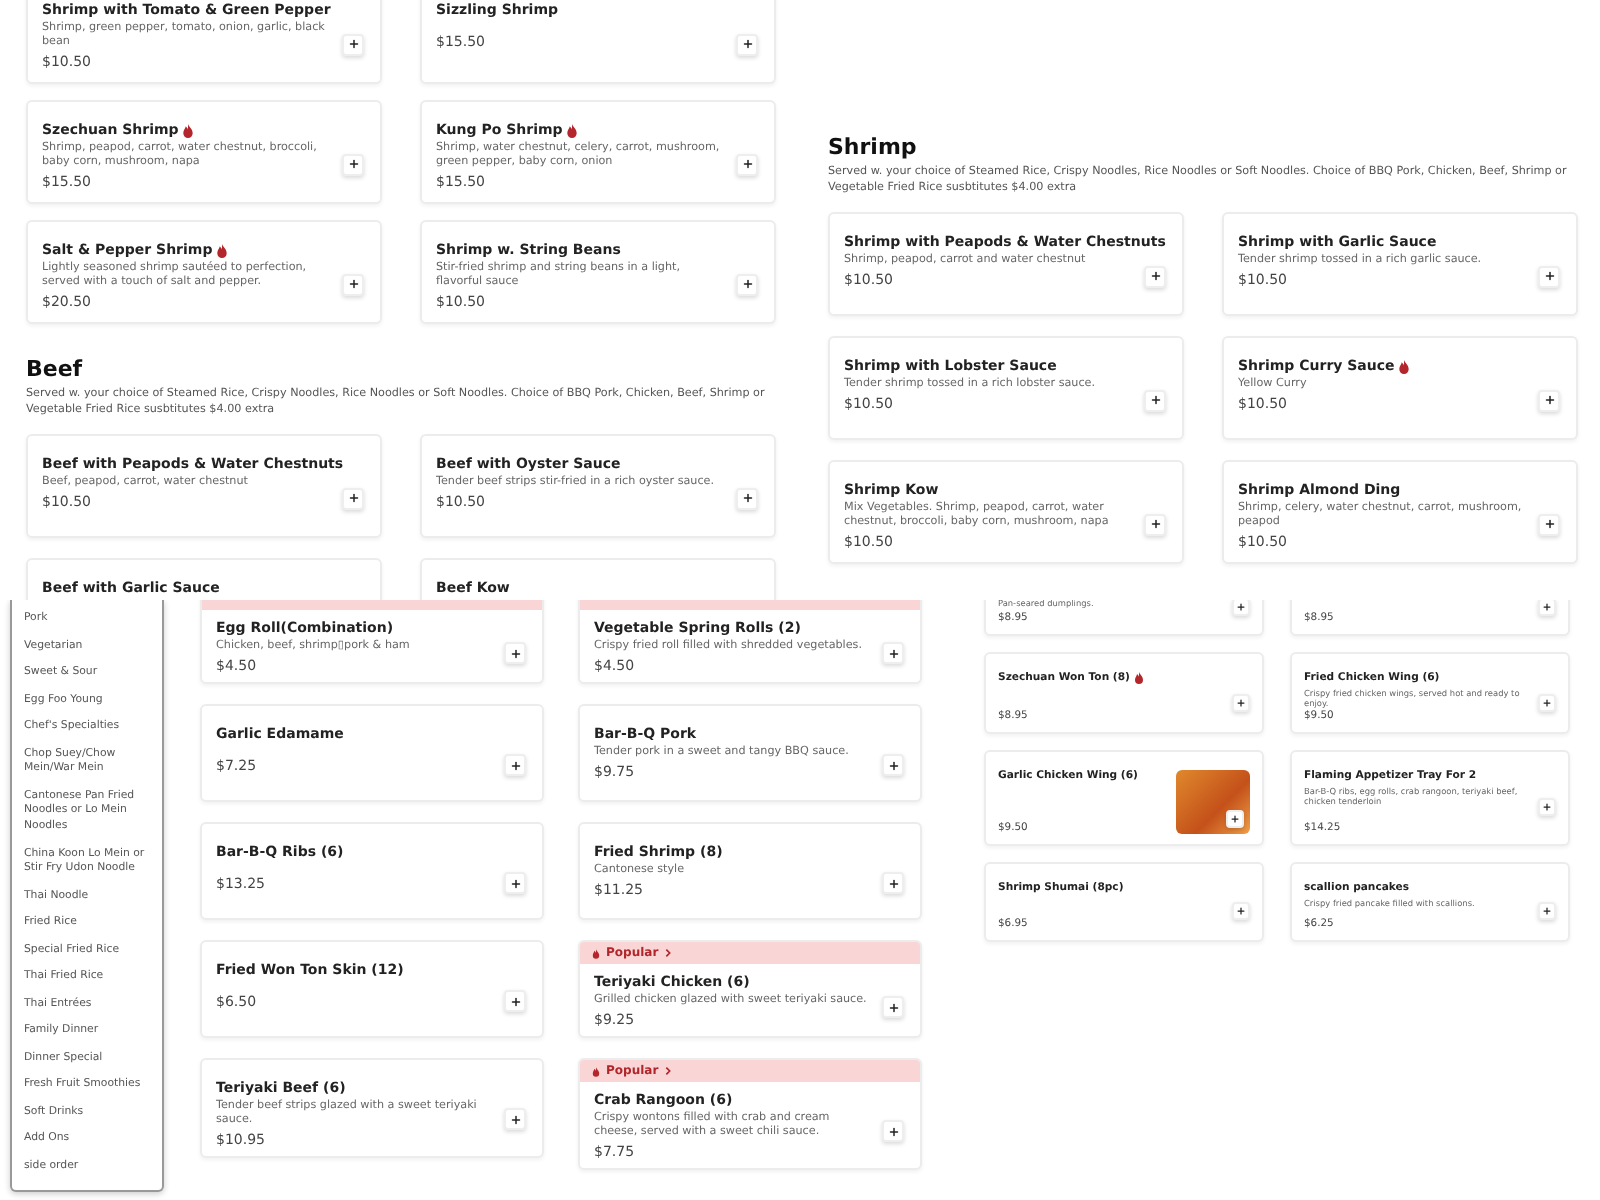  Describe the element at coordinates (873, 147) in the screenshot. I see `section-title: Shrimp` at that location.